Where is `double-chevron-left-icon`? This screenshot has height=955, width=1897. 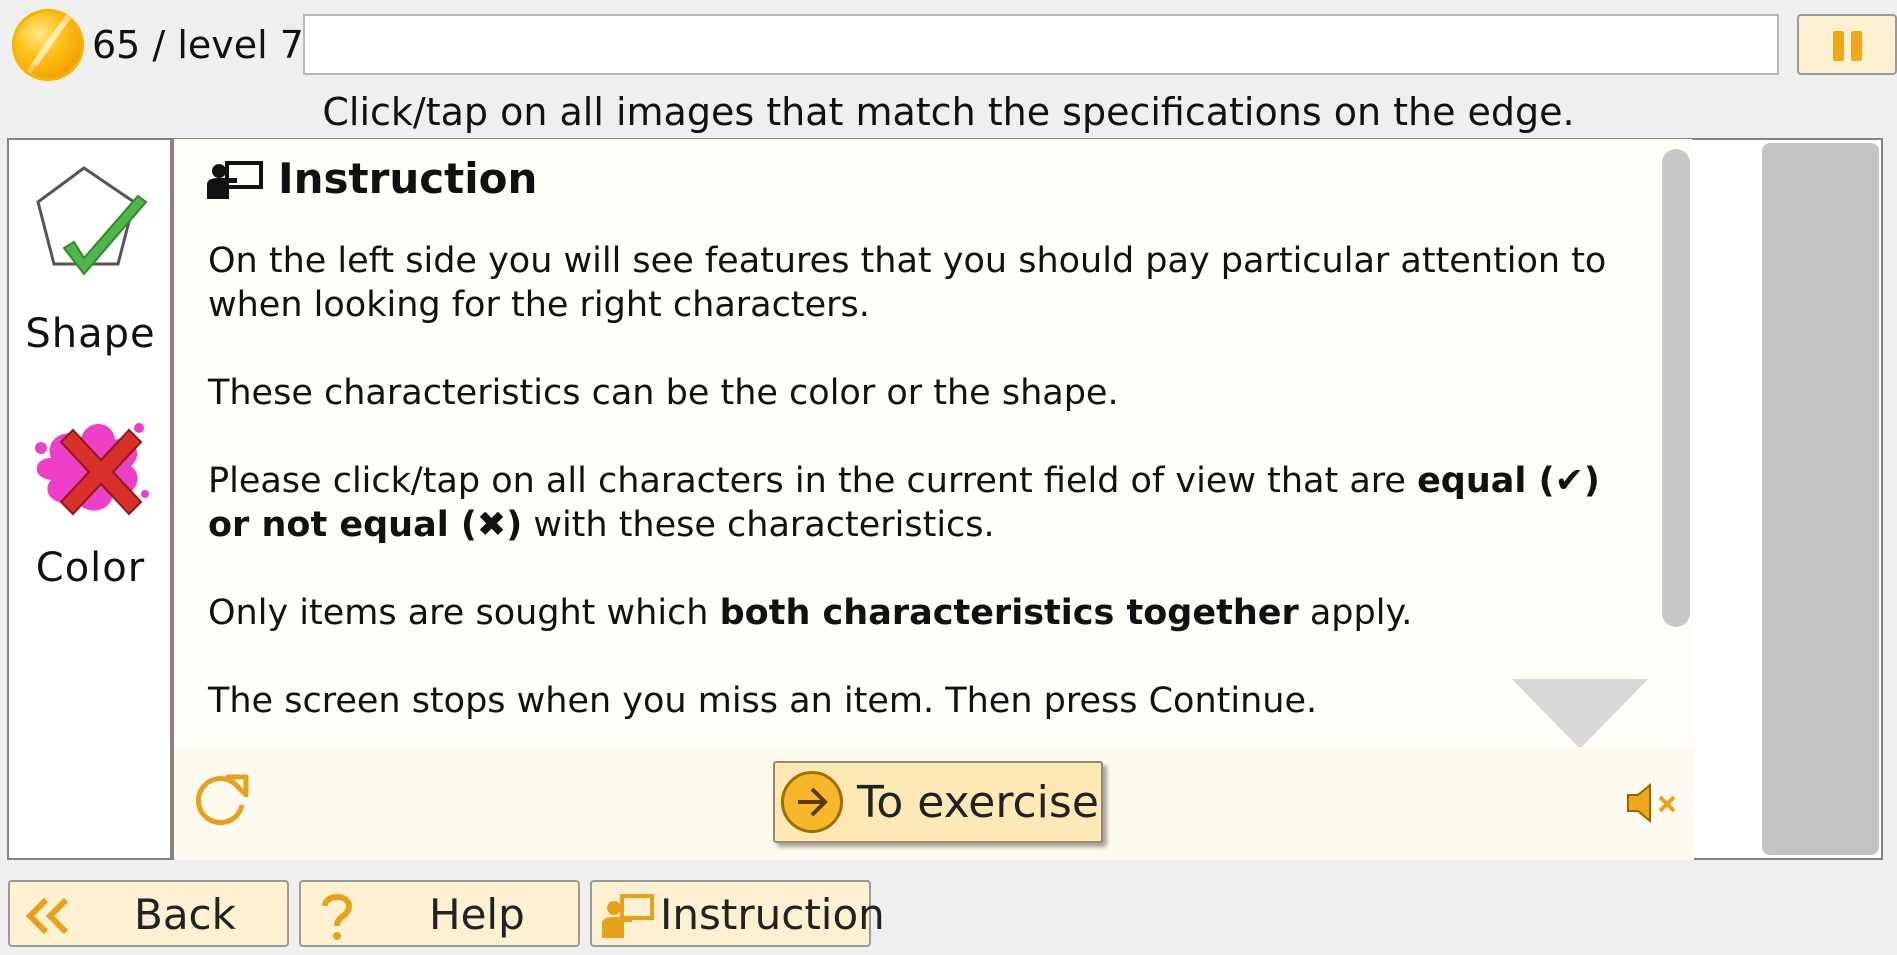
double-chevron-left-icon is located at coordinates (47, 916).